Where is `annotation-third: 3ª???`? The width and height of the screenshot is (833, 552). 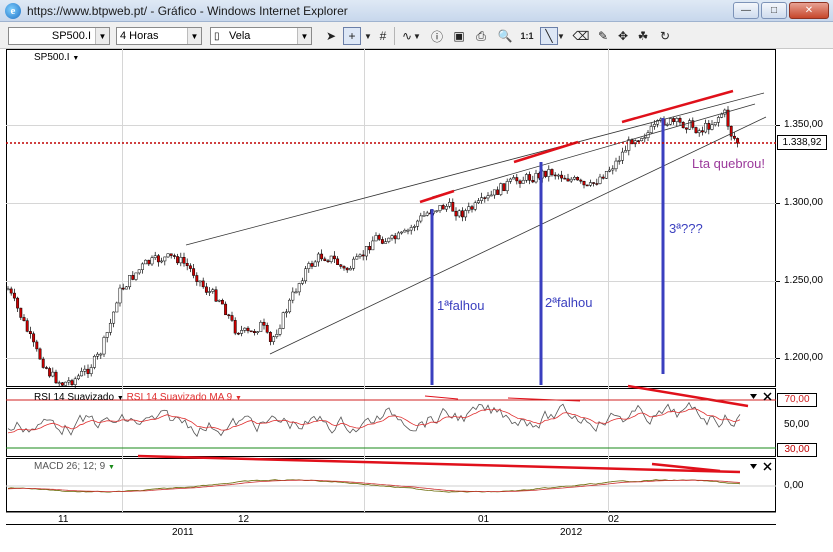 annotation-third: 3ª??? is located at coordinates (686, 228).